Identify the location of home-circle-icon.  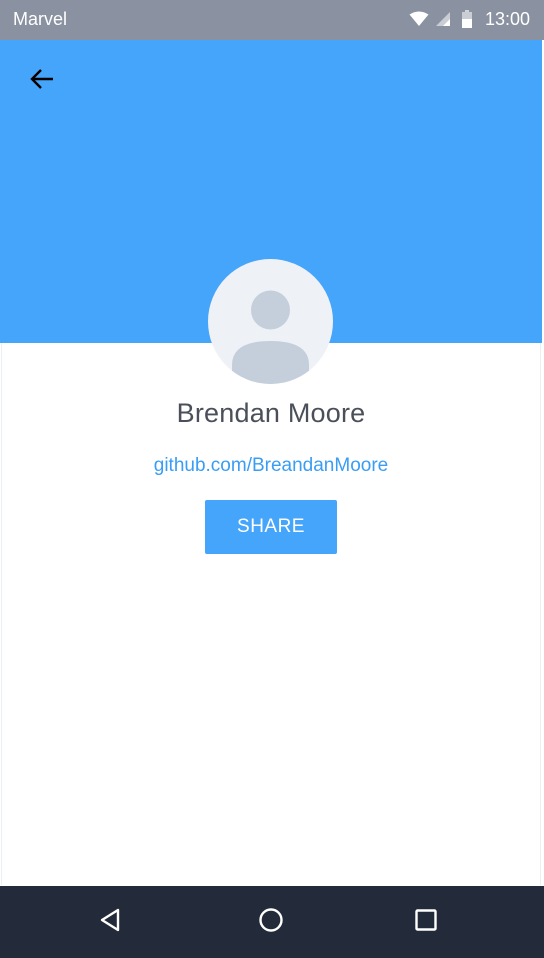
(271, 922).